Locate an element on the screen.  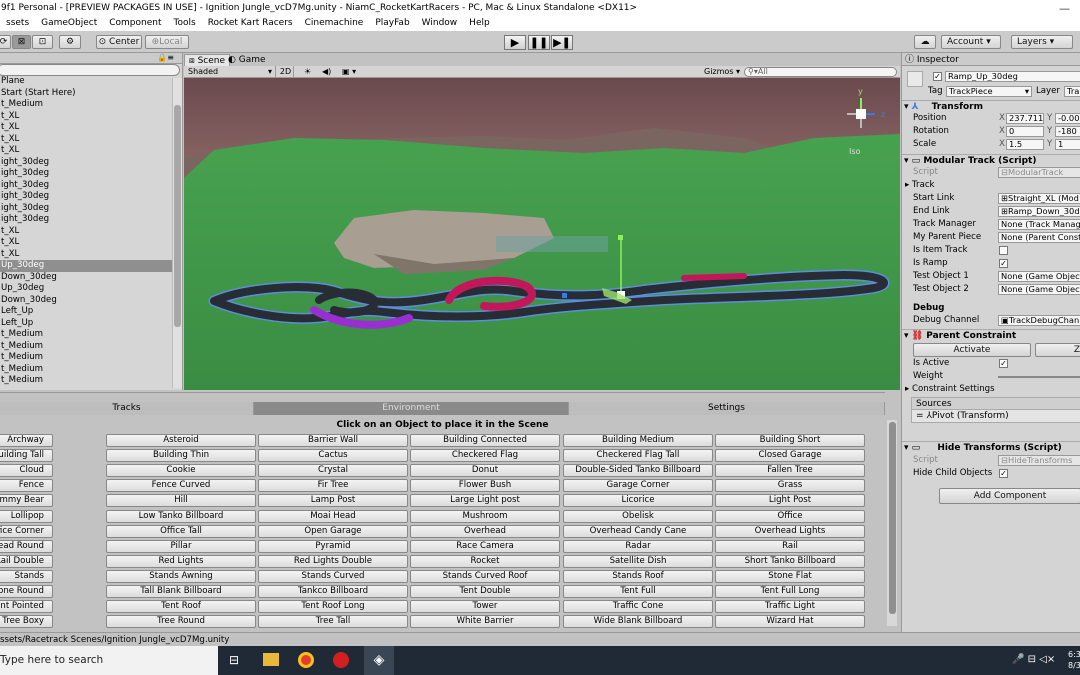
menu-component: Component is located at coordinates (135, 24).